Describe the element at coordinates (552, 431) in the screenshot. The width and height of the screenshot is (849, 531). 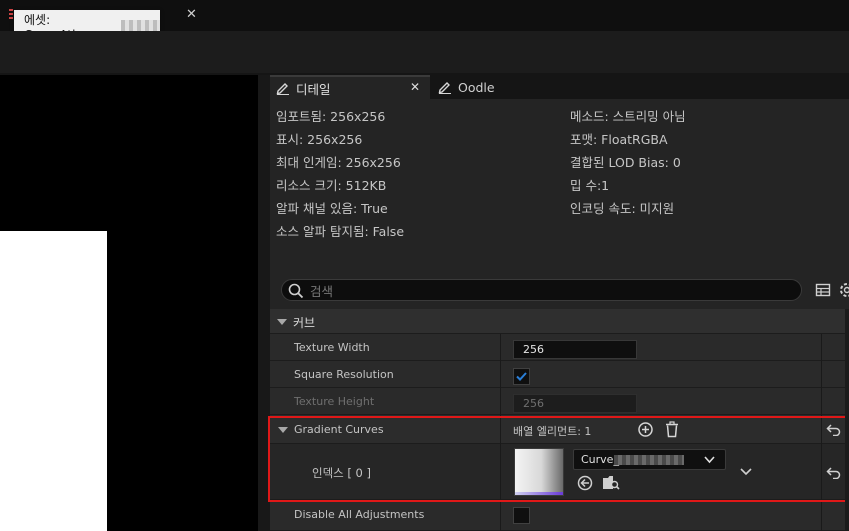
I see `array-elements-count: 배열 엘리먼트: 1` at that location.